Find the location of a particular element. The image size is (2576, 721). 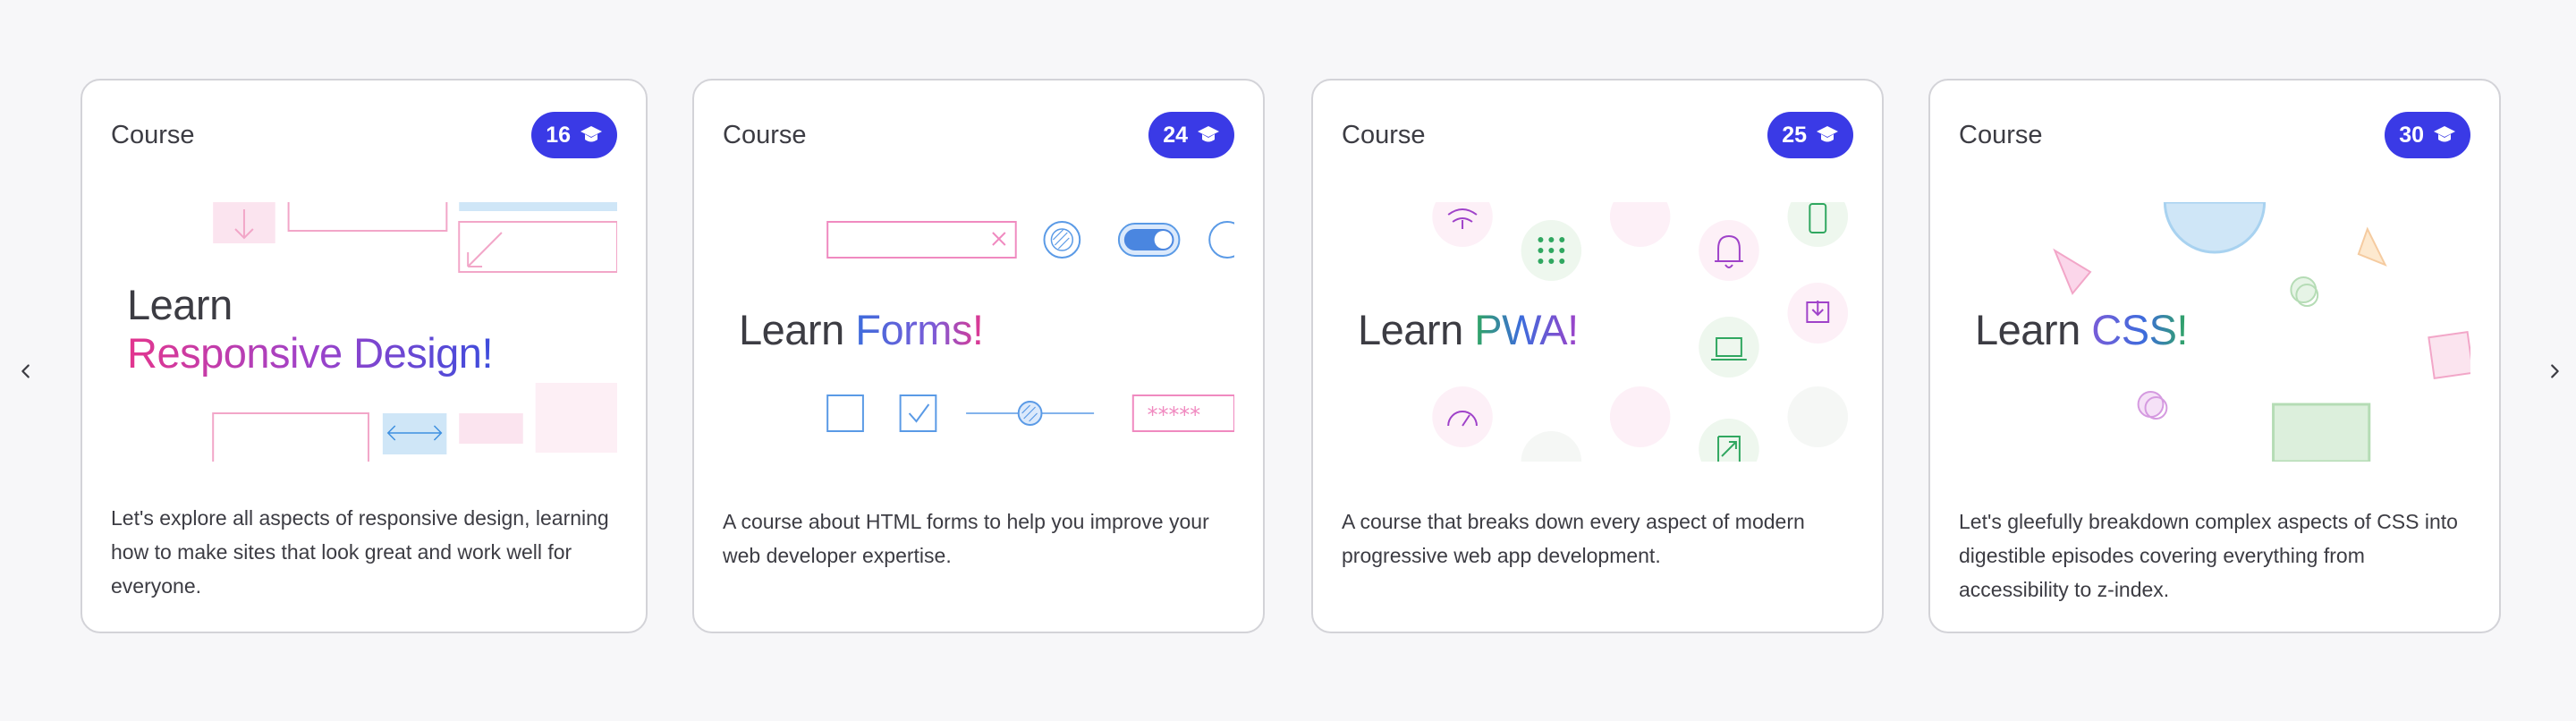

carousel-prev-button is located at coordinates (26, 371).